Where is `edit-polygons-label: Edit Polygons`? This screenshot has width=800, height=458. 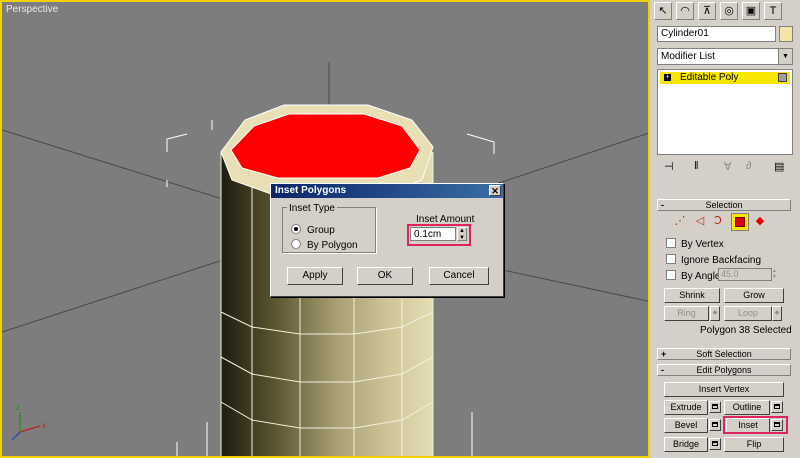
edit-polygons-label: Edit Polygons is located at coordinates (724, 370).